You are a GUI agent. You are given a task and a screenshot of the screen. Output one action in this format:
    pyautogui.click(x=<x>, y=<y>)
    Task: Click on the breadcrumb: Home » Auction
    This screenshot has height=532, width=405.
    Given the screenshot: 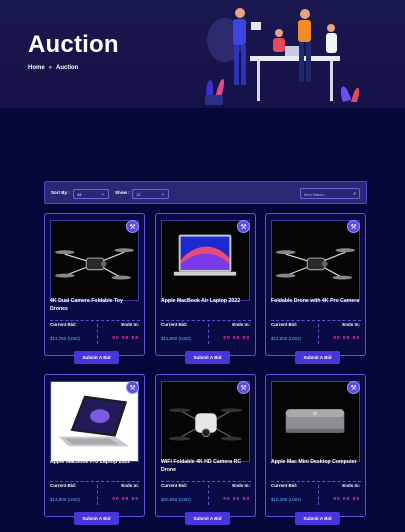 What is the action you would take?
    pyautogui.click(x=53, y=68)
    